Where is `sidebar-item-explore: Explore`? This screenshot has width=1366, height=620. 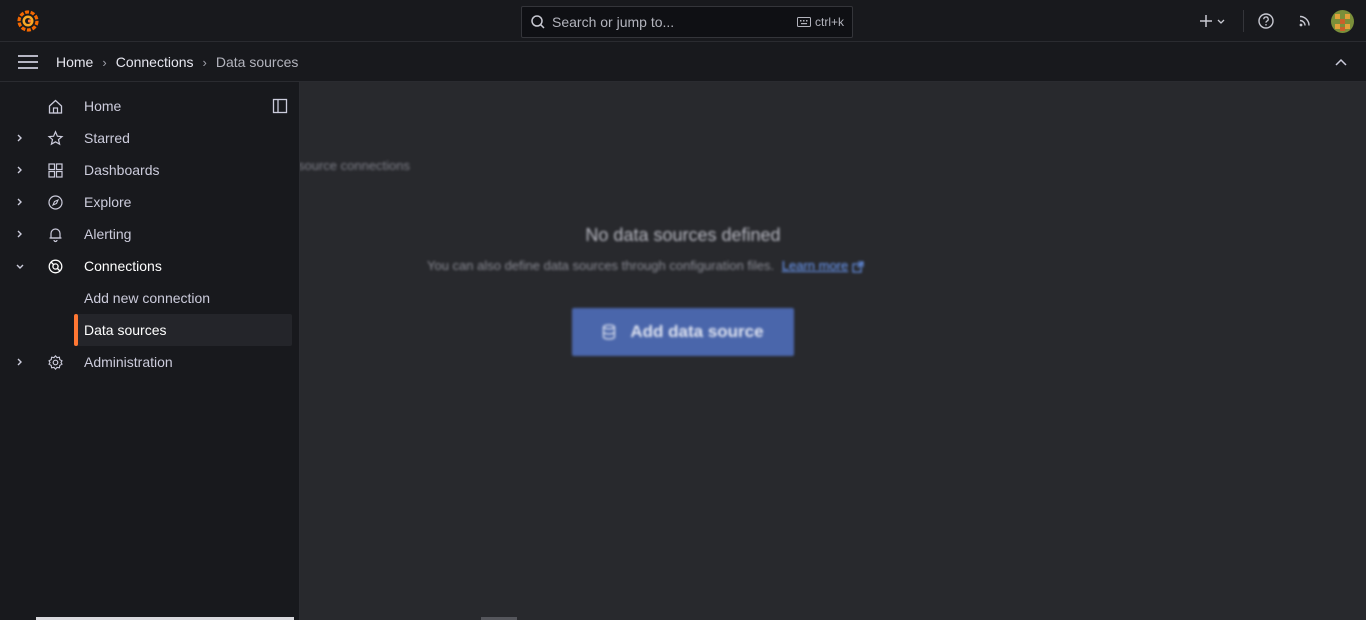 sidebar-item-explore: Explore is located at coordinates (146, 202).